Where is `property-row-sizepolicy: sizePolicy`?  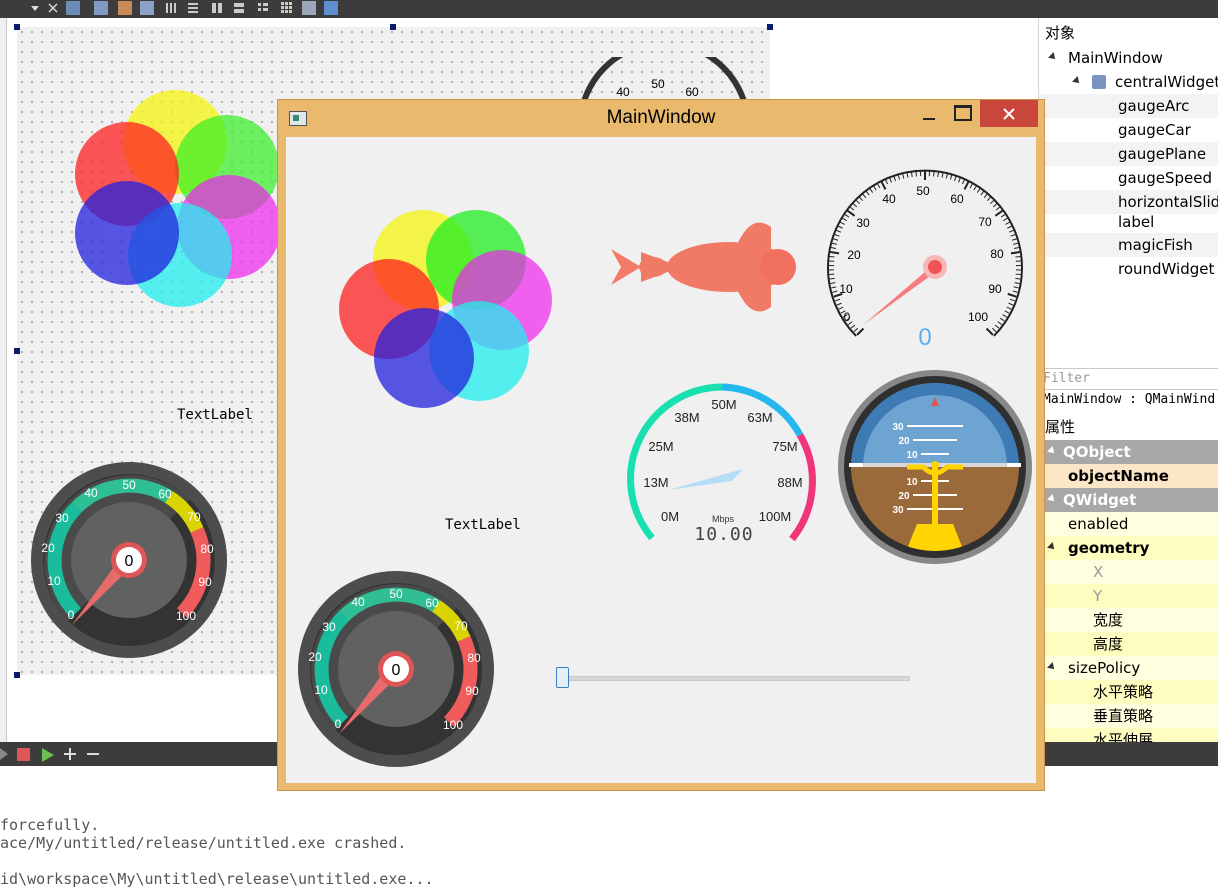 property-row-sizepolicy: sizePolicy is located at coordinates (1128, 668).